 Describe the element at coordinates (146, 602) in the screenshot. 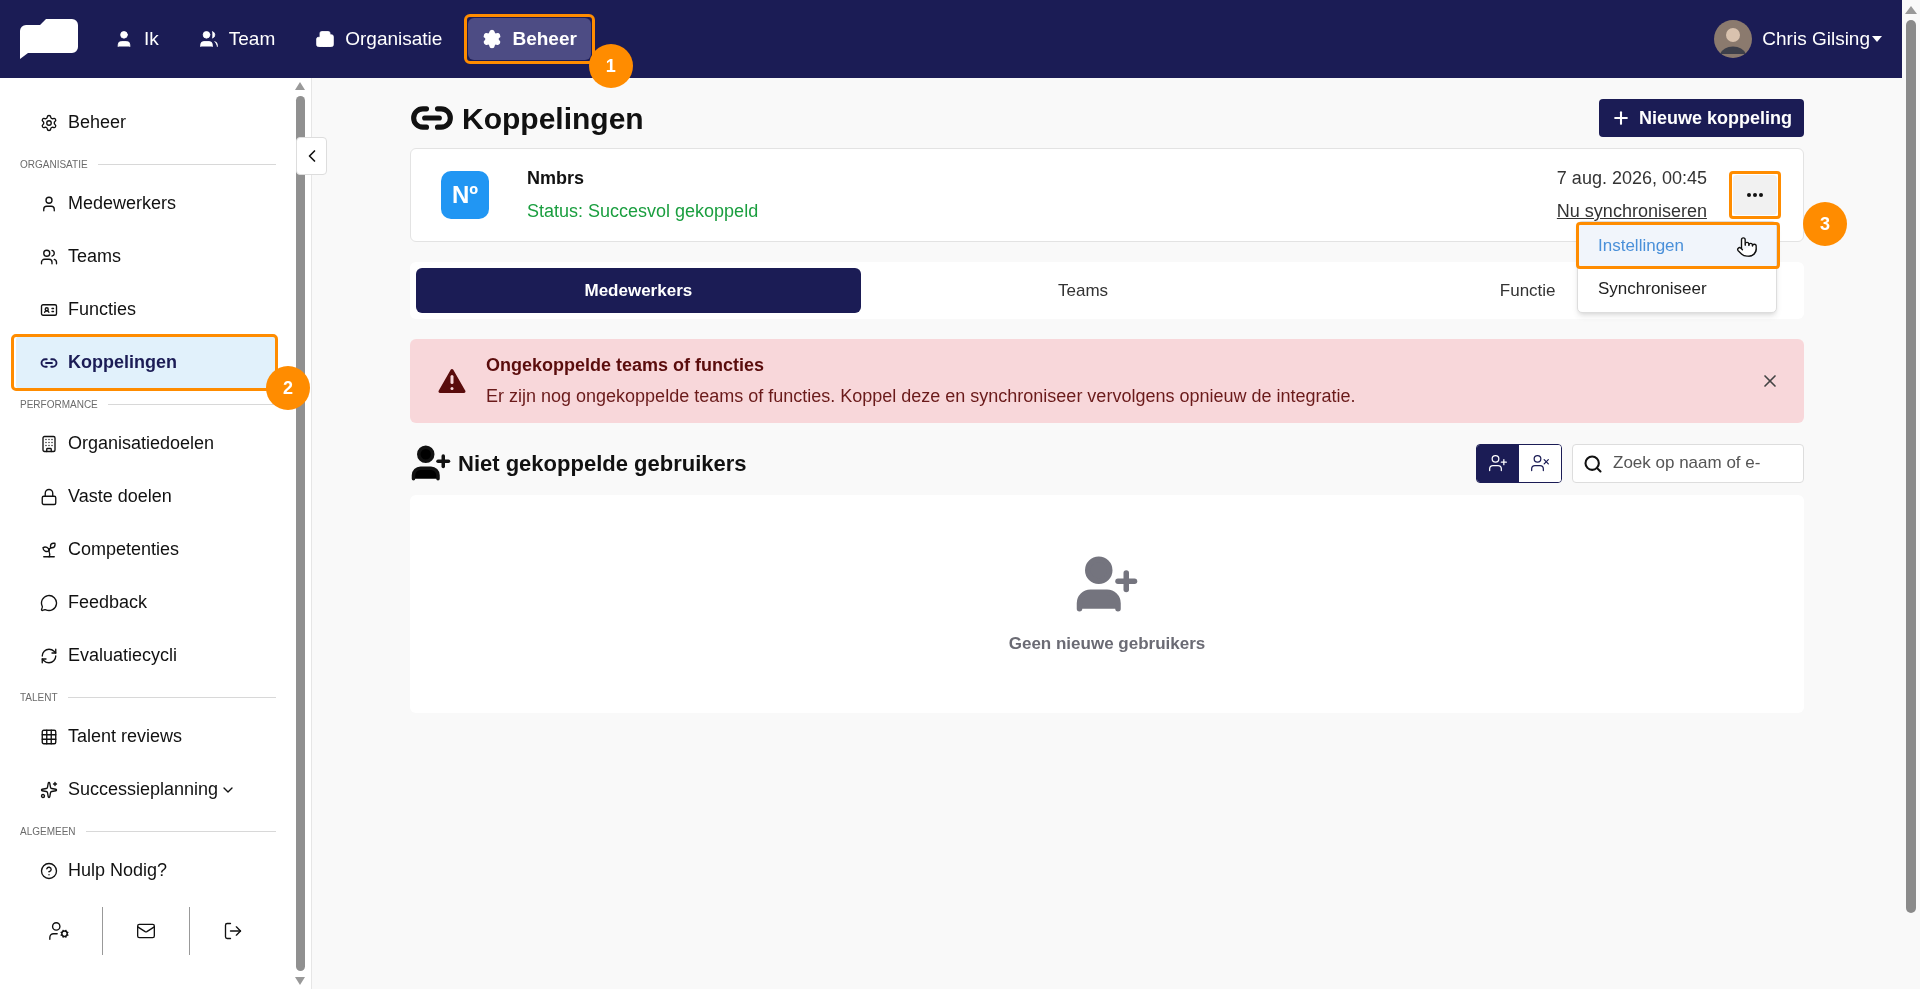

I see `sidebar-item: Feedback` at that location.